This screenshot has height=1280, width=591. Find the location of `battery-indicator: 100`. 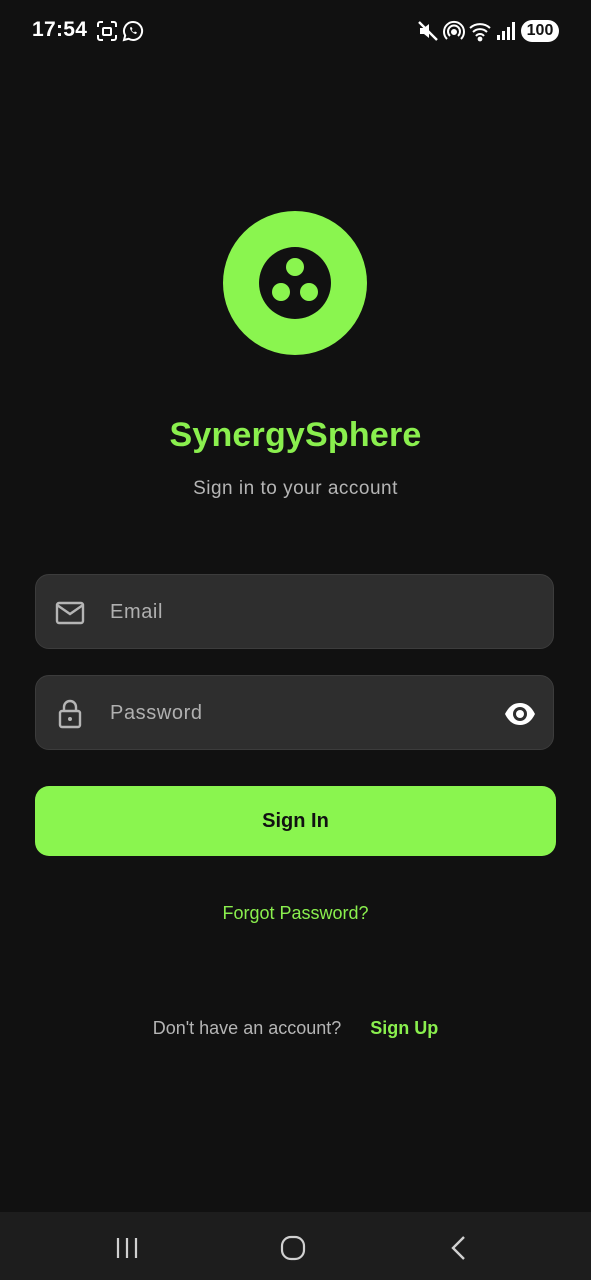

battery-indicator: 100 is located at coordinates (540, 31).